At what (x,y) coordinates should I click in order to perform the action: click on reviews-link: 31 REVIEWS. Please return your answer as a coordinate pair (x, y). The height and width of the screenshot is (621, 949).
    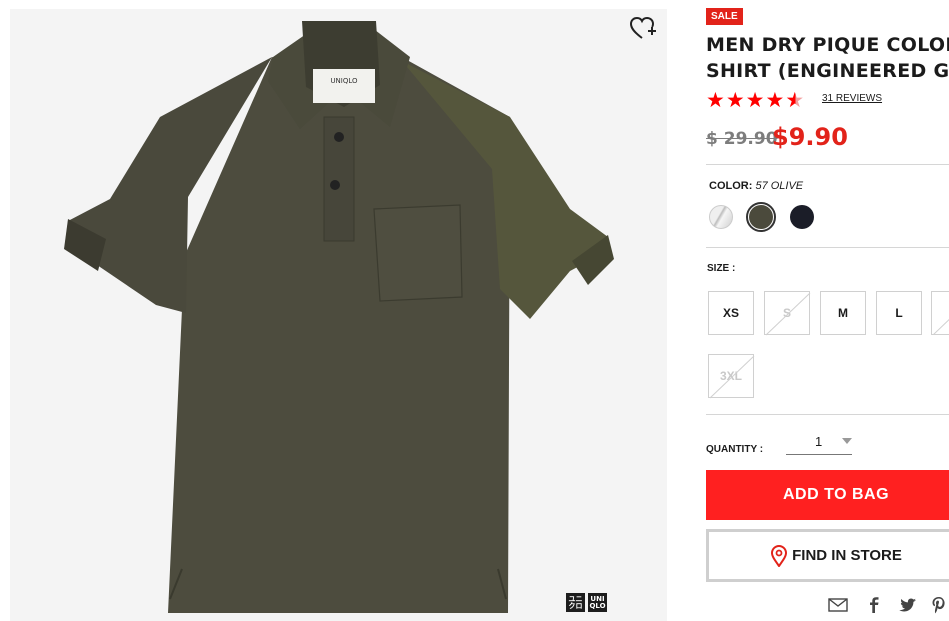
    Looking at the image, I should click on (852, 98).